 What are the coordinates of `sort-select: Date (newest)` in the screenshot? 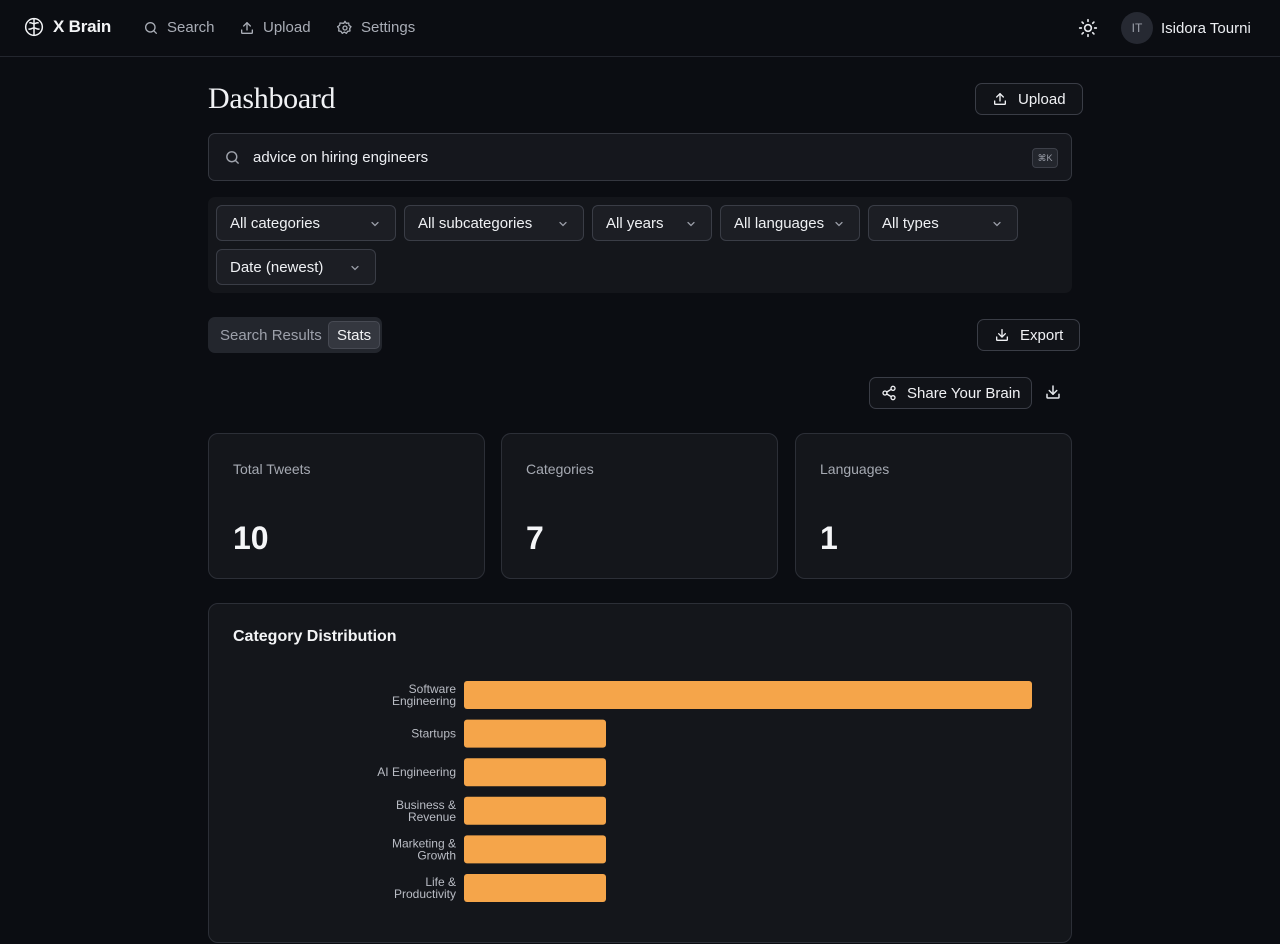 It's located at (296, 267).